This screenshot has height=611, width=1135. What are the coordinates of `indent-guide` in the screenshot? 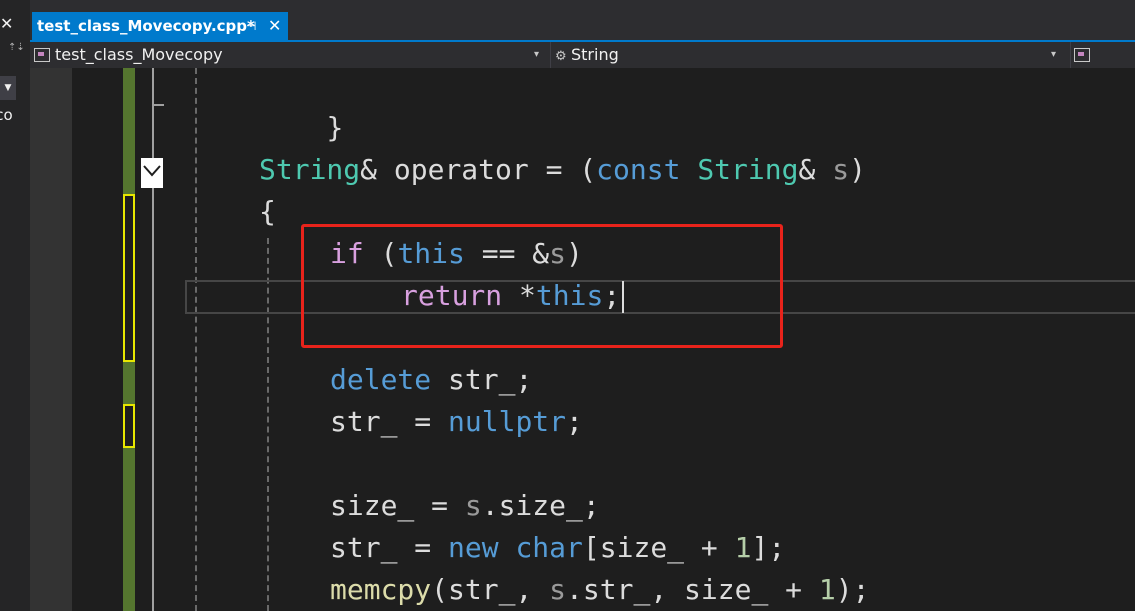 It's located at (196, 339).